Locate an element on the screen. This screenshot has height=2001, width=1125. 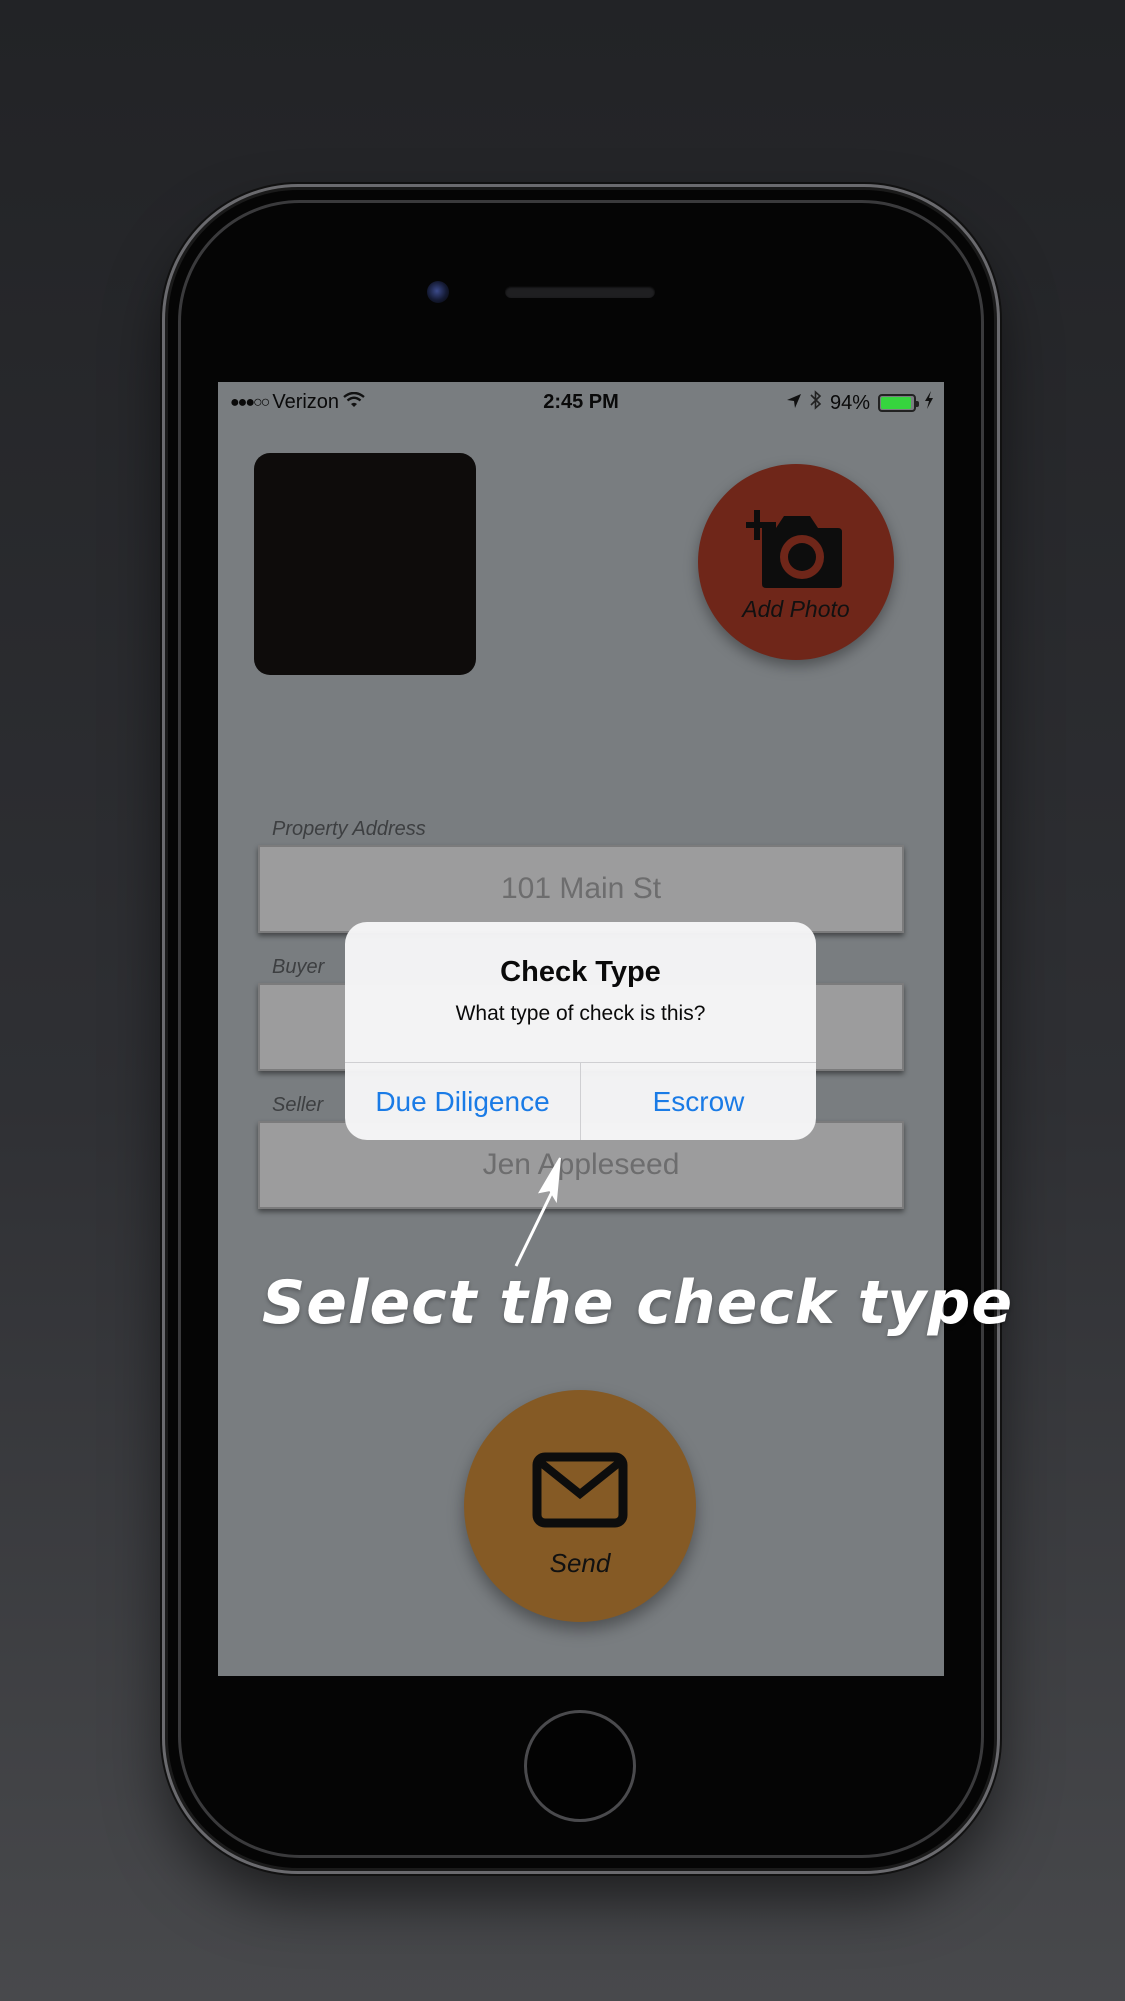
battery-icon is located at coordinates (898, 403).